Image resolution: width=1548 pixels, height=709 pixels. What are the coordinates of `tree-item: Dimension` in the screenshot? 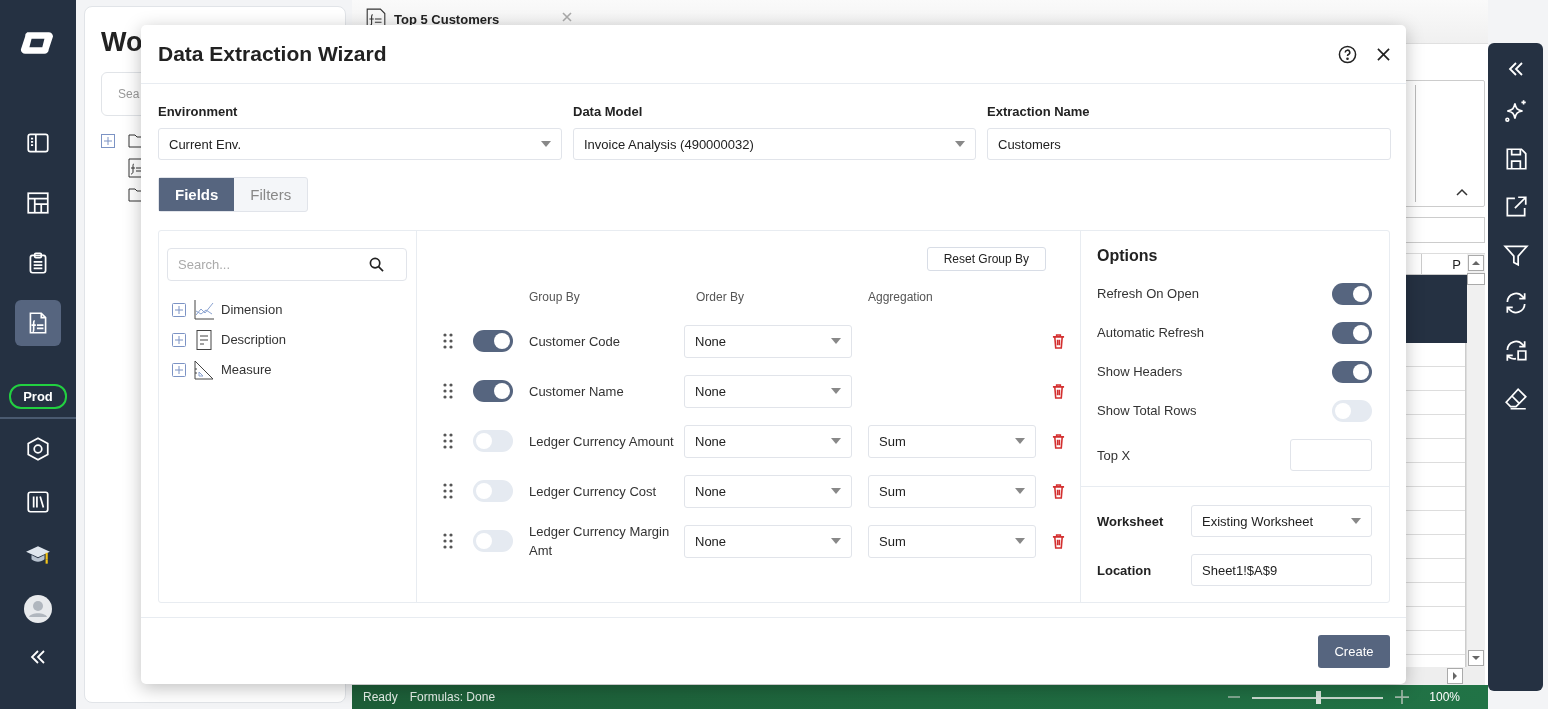 It's located at (252, 309).